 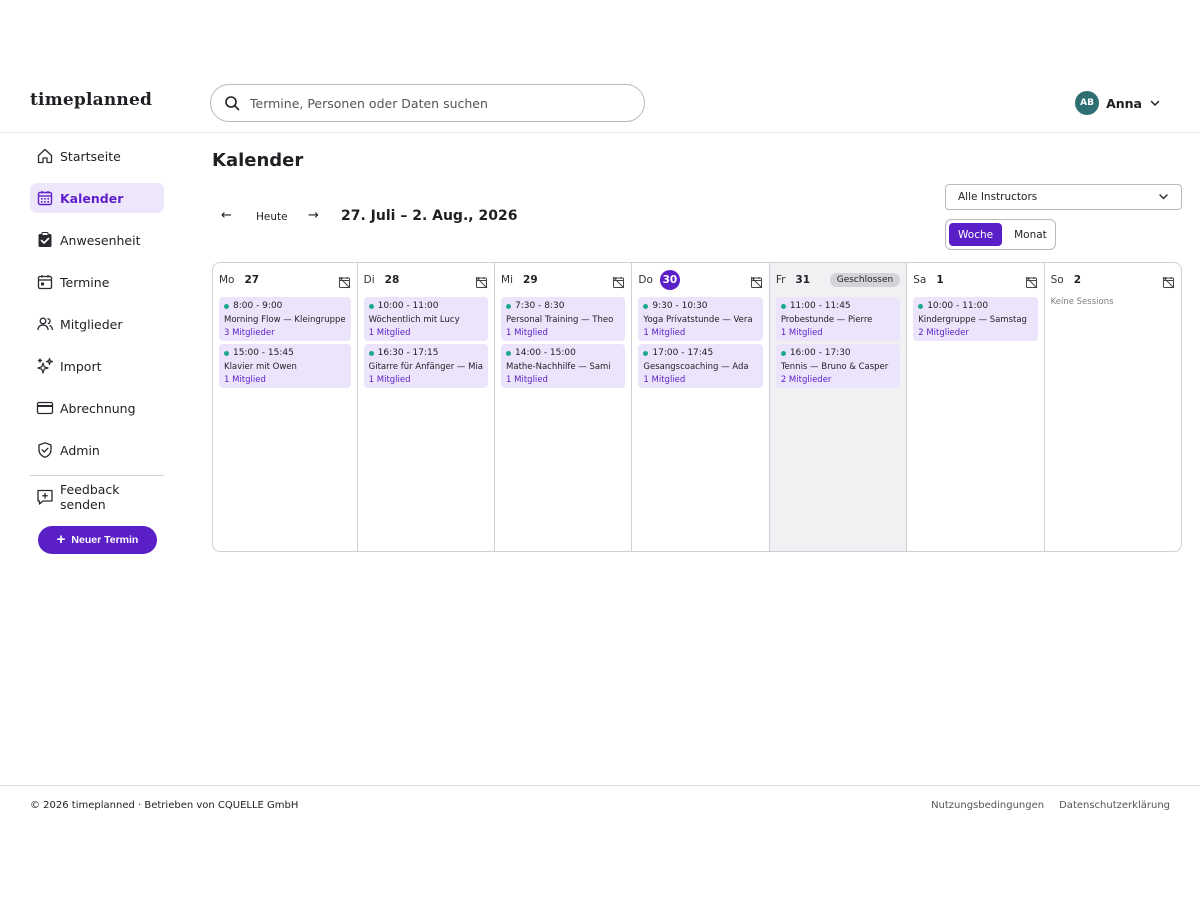 What do you see at coordinates (669, 280) in the screenshot?
I see `day-number-today: 30` at bounding box center [669, 280].